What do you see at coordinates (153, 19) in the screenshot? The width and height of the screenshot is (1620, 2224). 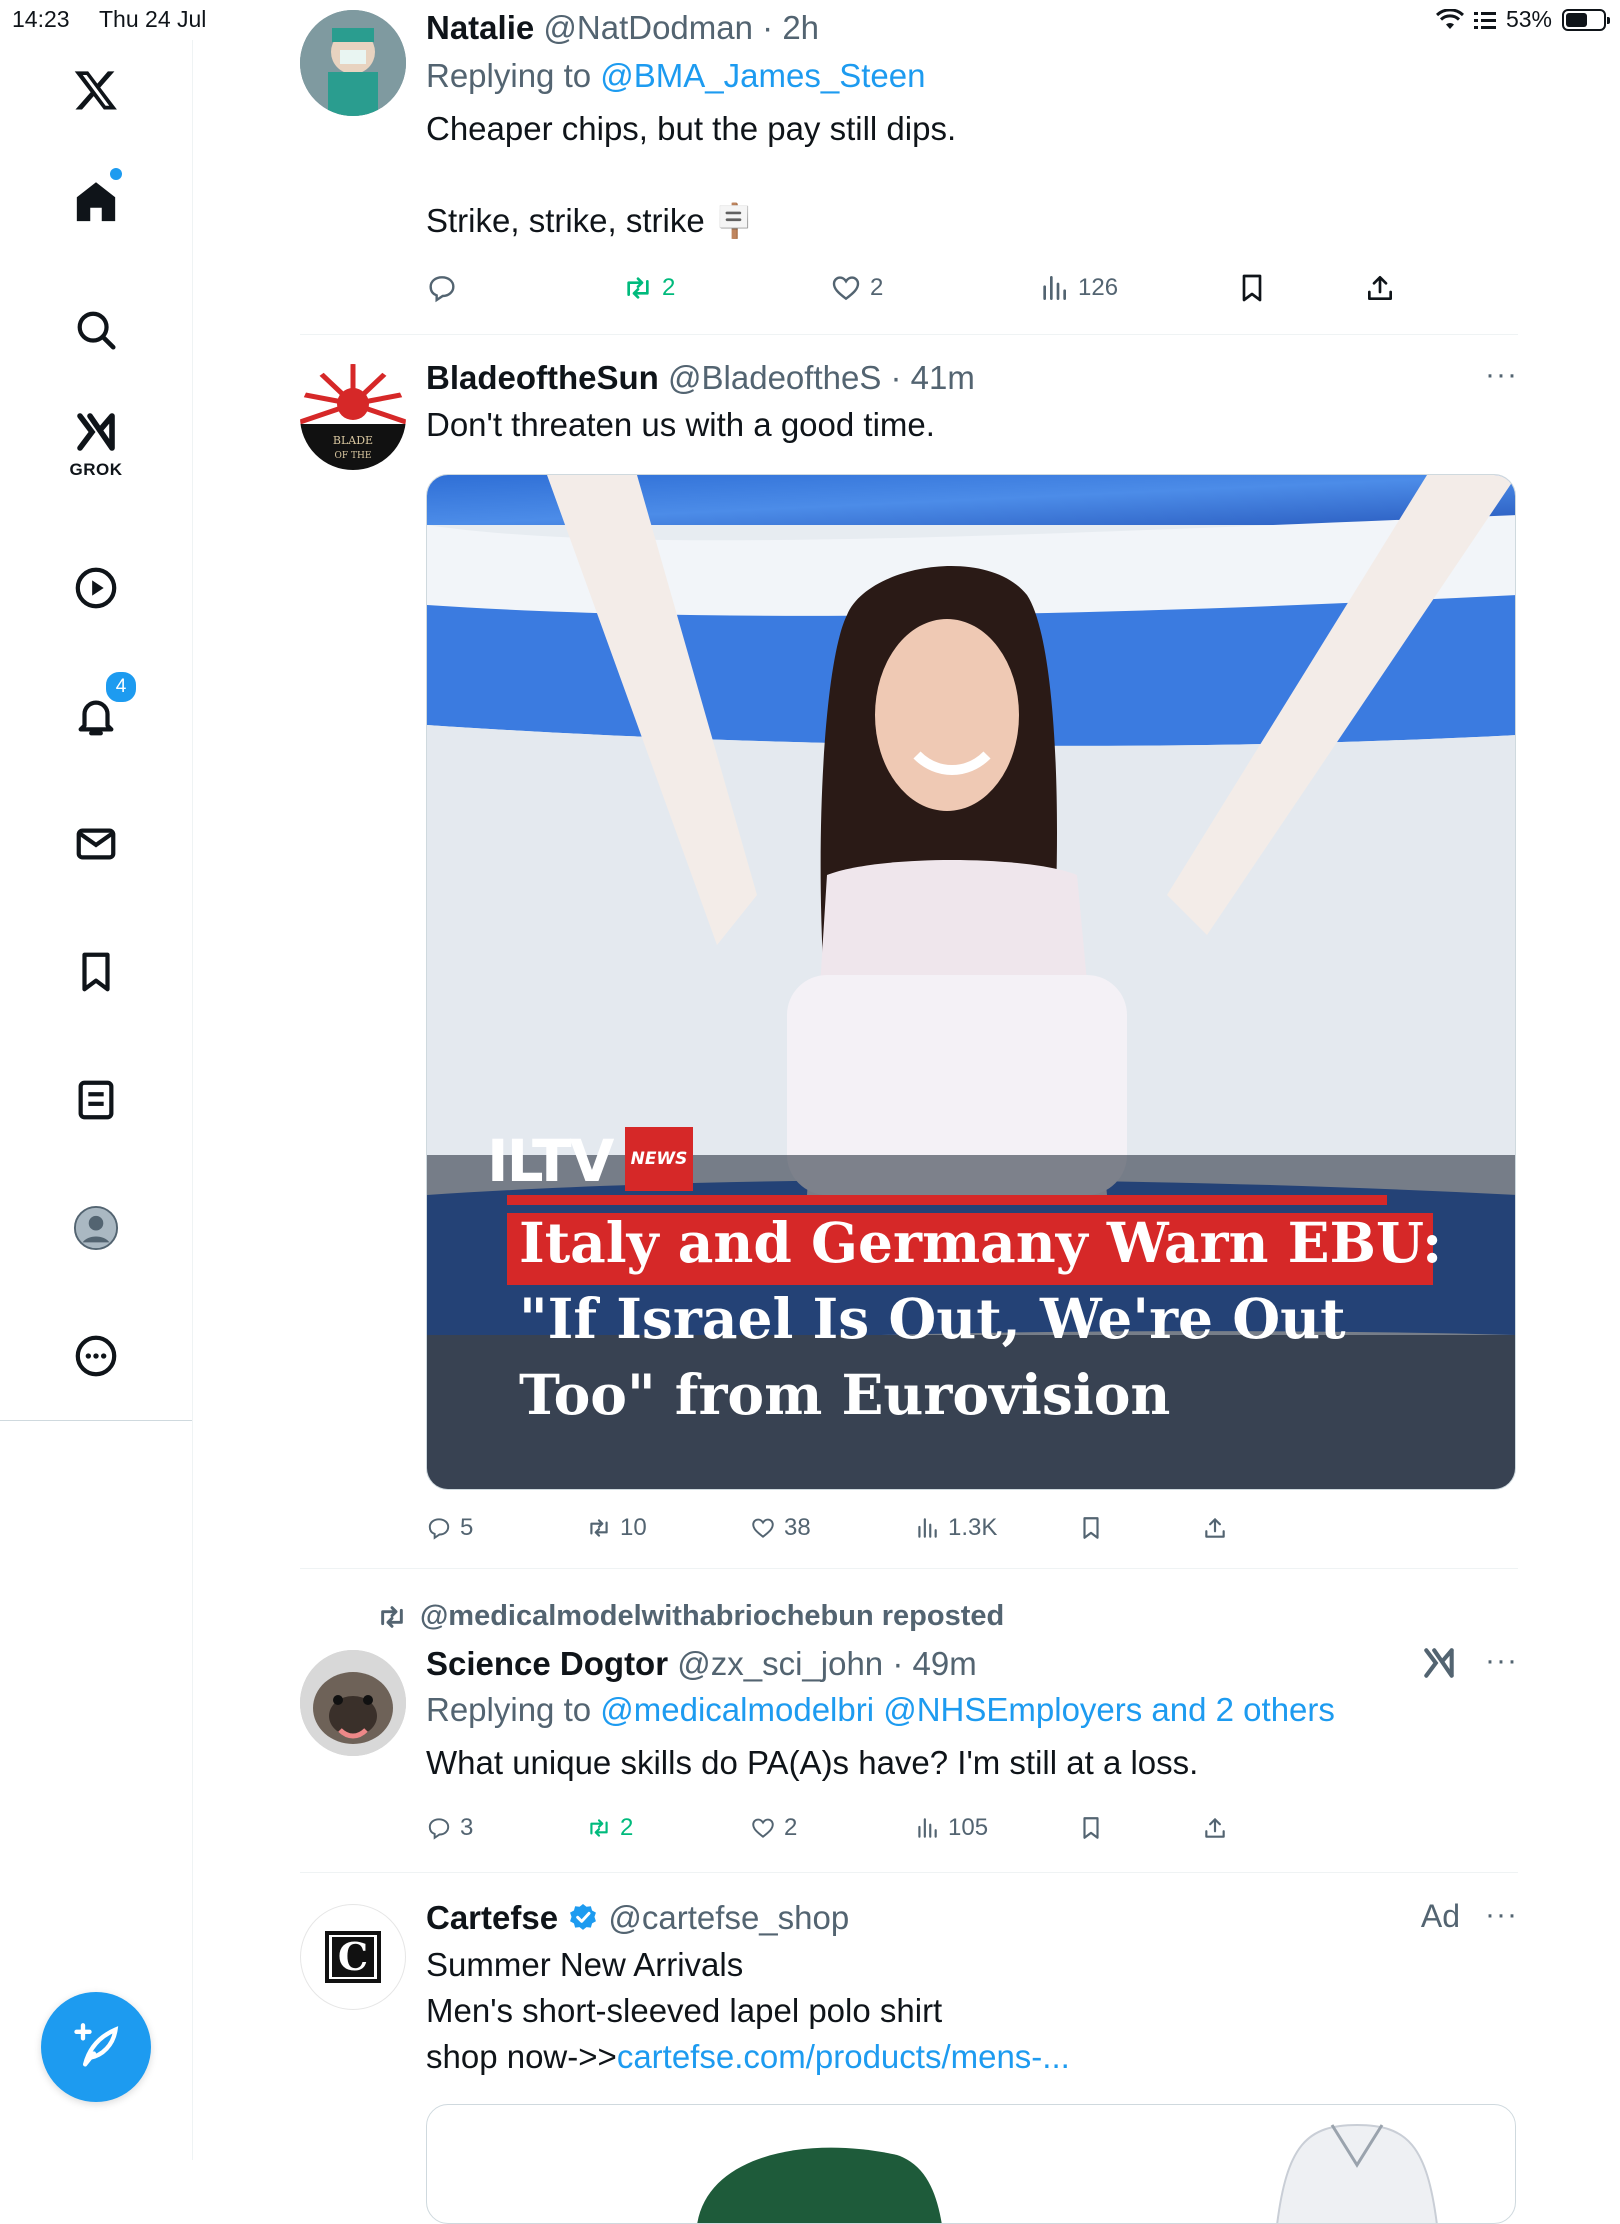 I see `status-date: Thu 24 Jul` at bounding box center [153, 19].